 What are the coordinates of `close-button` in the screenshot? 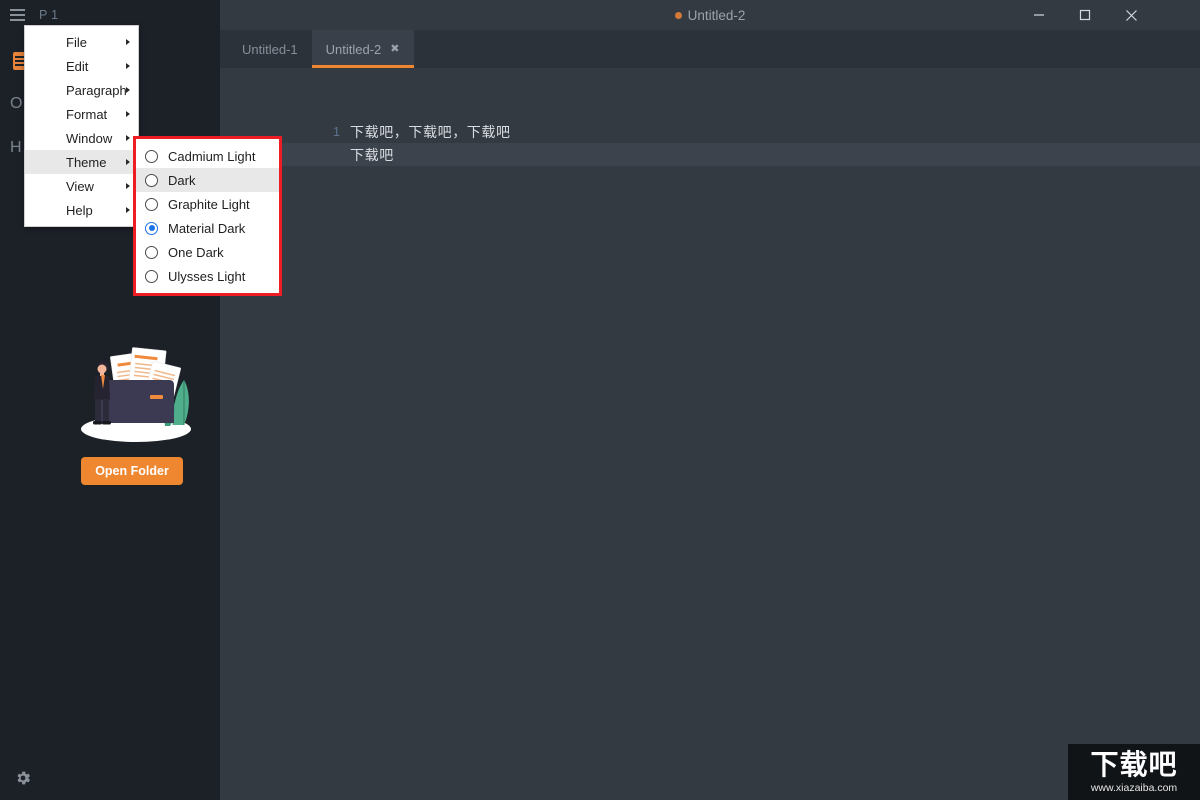 It's located at (1131, 15).